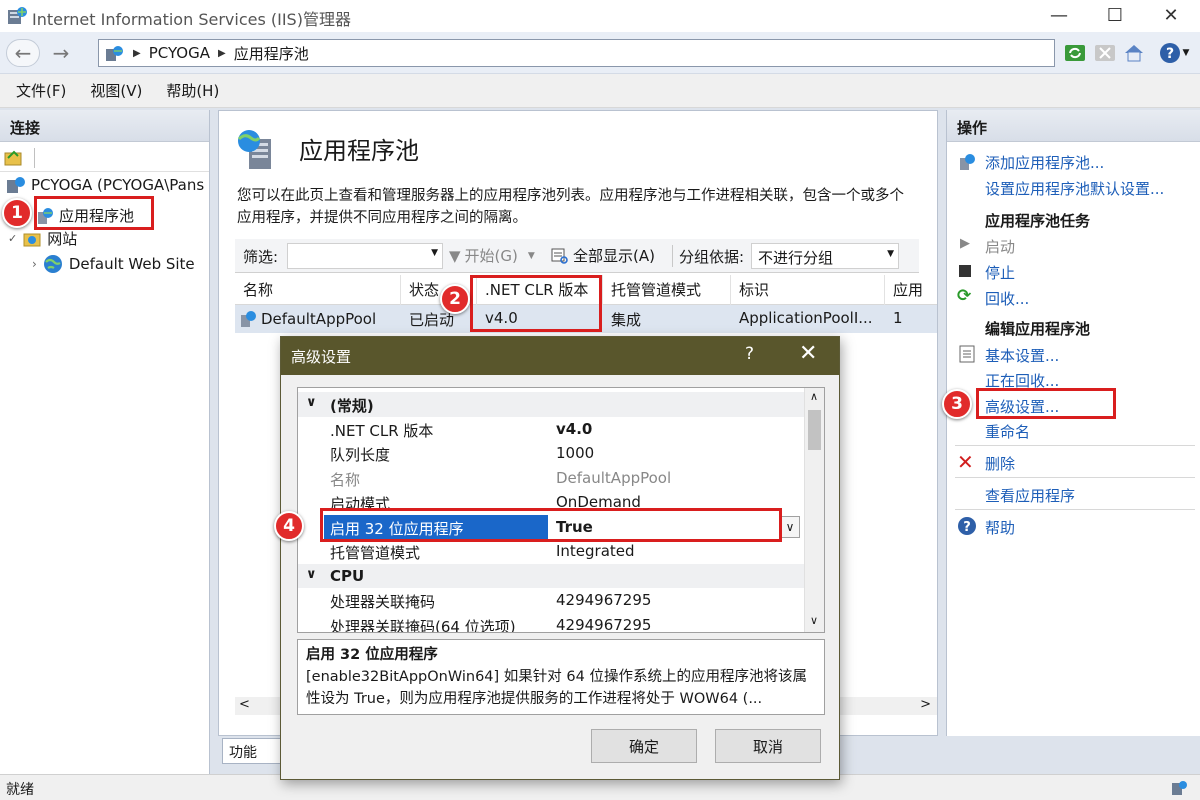 The width and height of the screenshot is (1200, 800). I want to click on dialog-help-button: ?, so click(749, 354).